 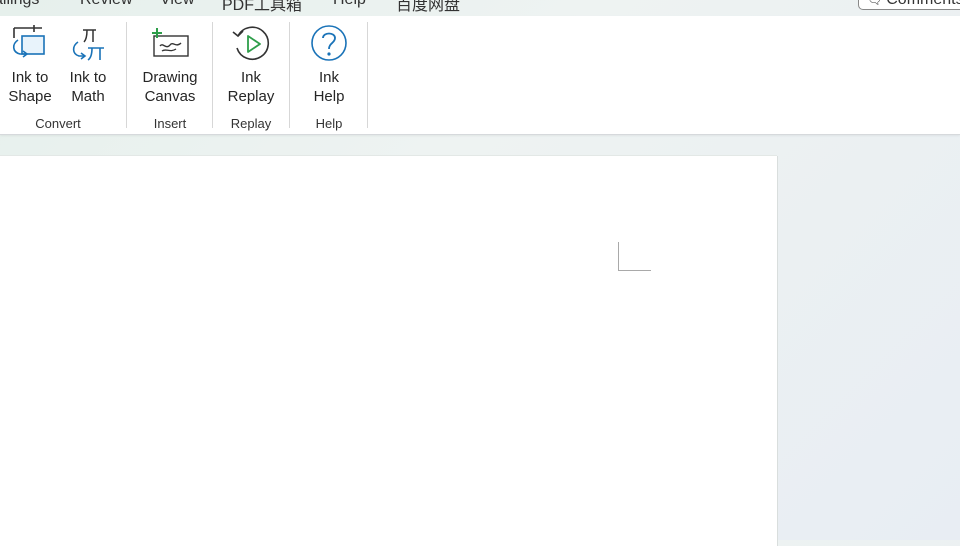 I want to click on tab-review: Review, so click(x=106, y=4).